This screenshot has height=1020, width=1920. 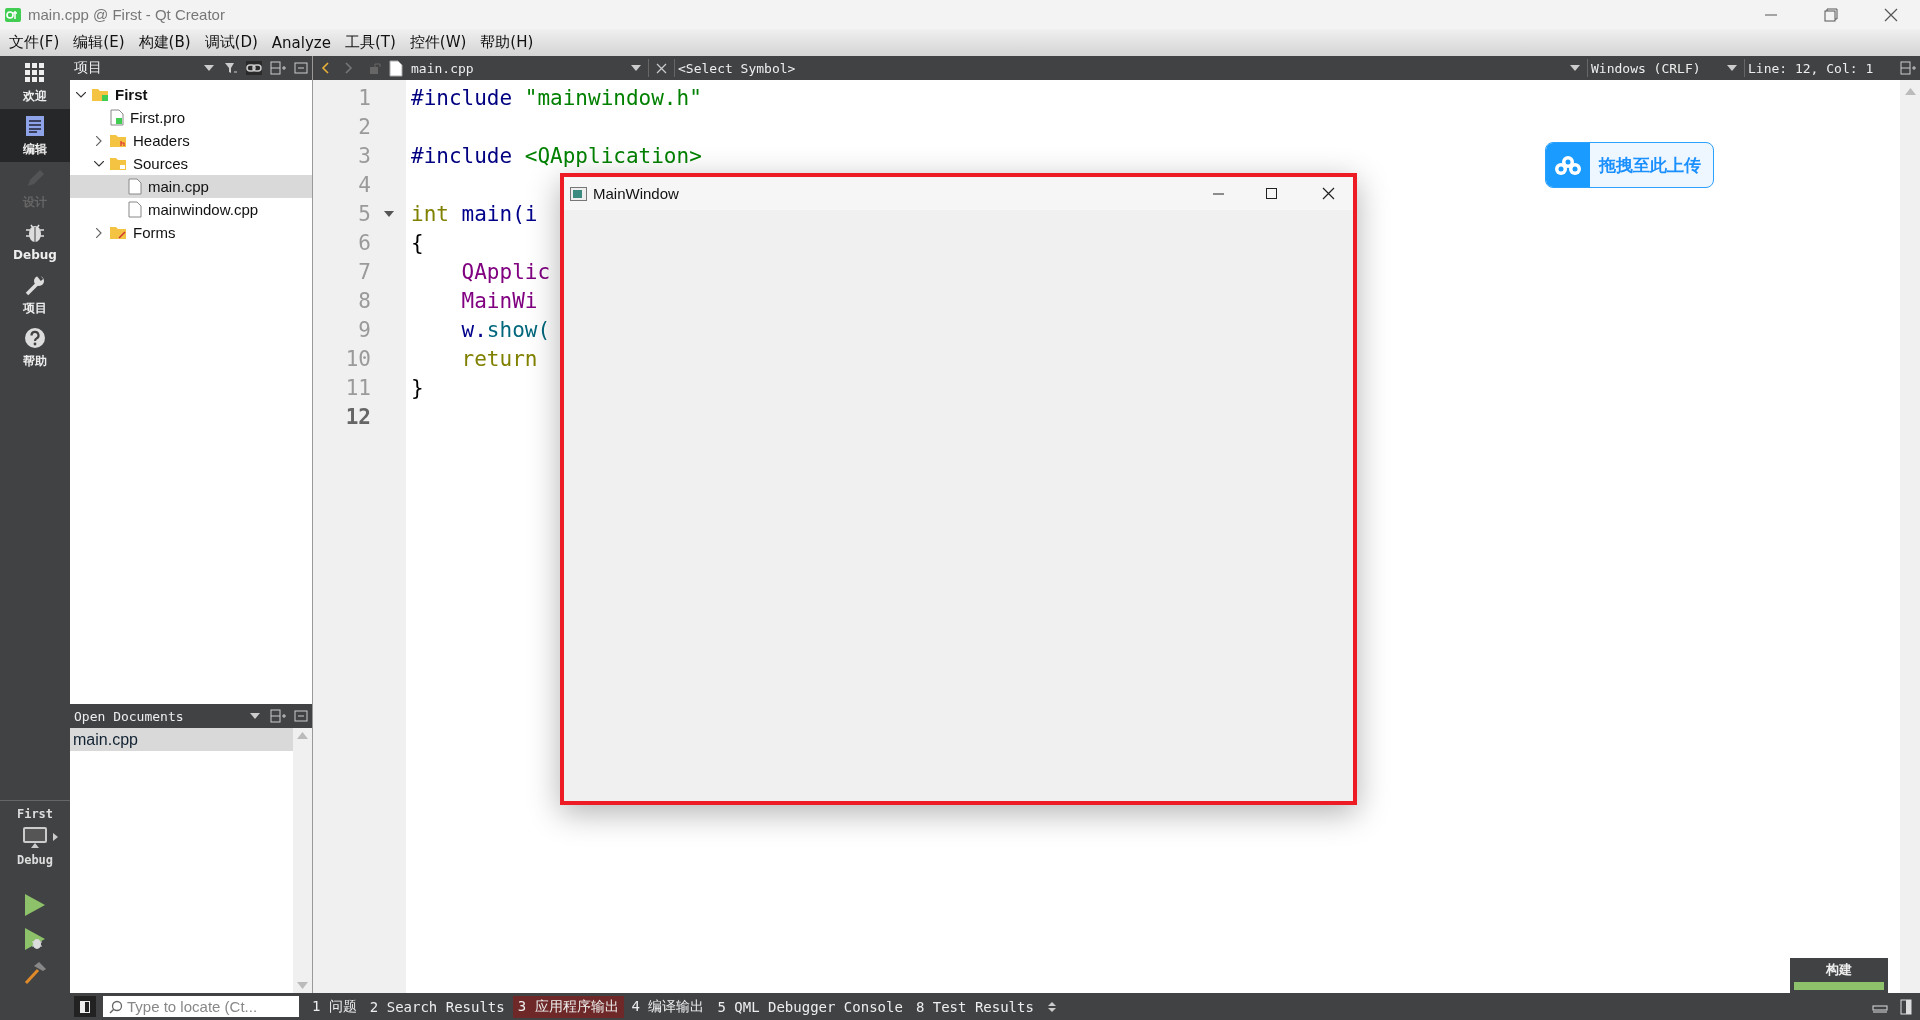 I want to click on build-progress-label: 构建, so click(x=1839, y=970).